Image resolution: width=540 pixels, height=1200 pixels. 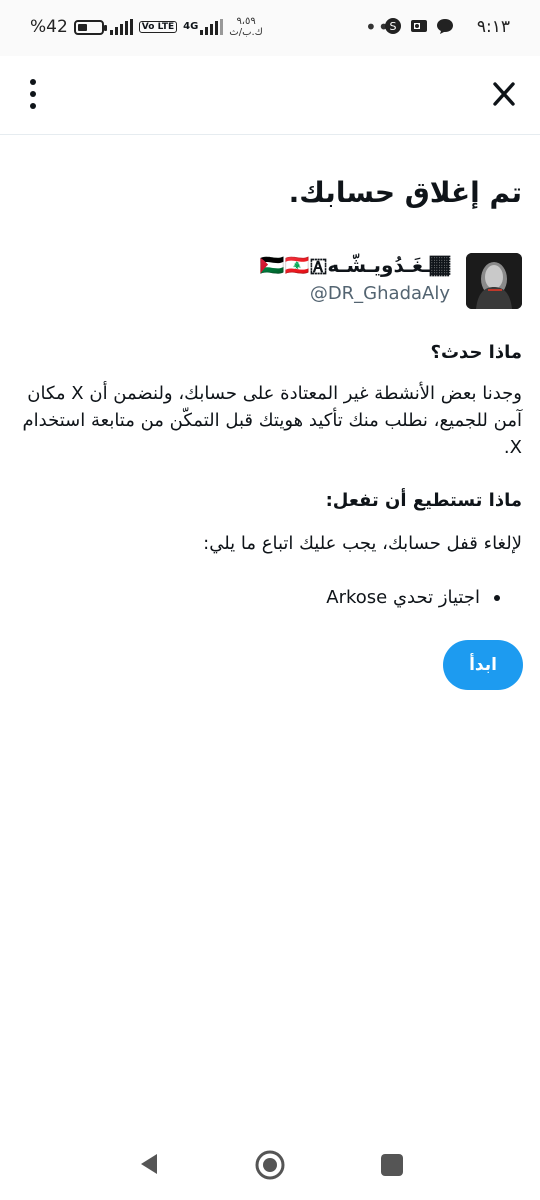 What do you see at coordinates (362, 543) in the screenshot?
I see `what-to-do-text: لإلغاء قفل حسابك، يجب عليك اتباع ما يلي:` at bounding box center [362, 543].